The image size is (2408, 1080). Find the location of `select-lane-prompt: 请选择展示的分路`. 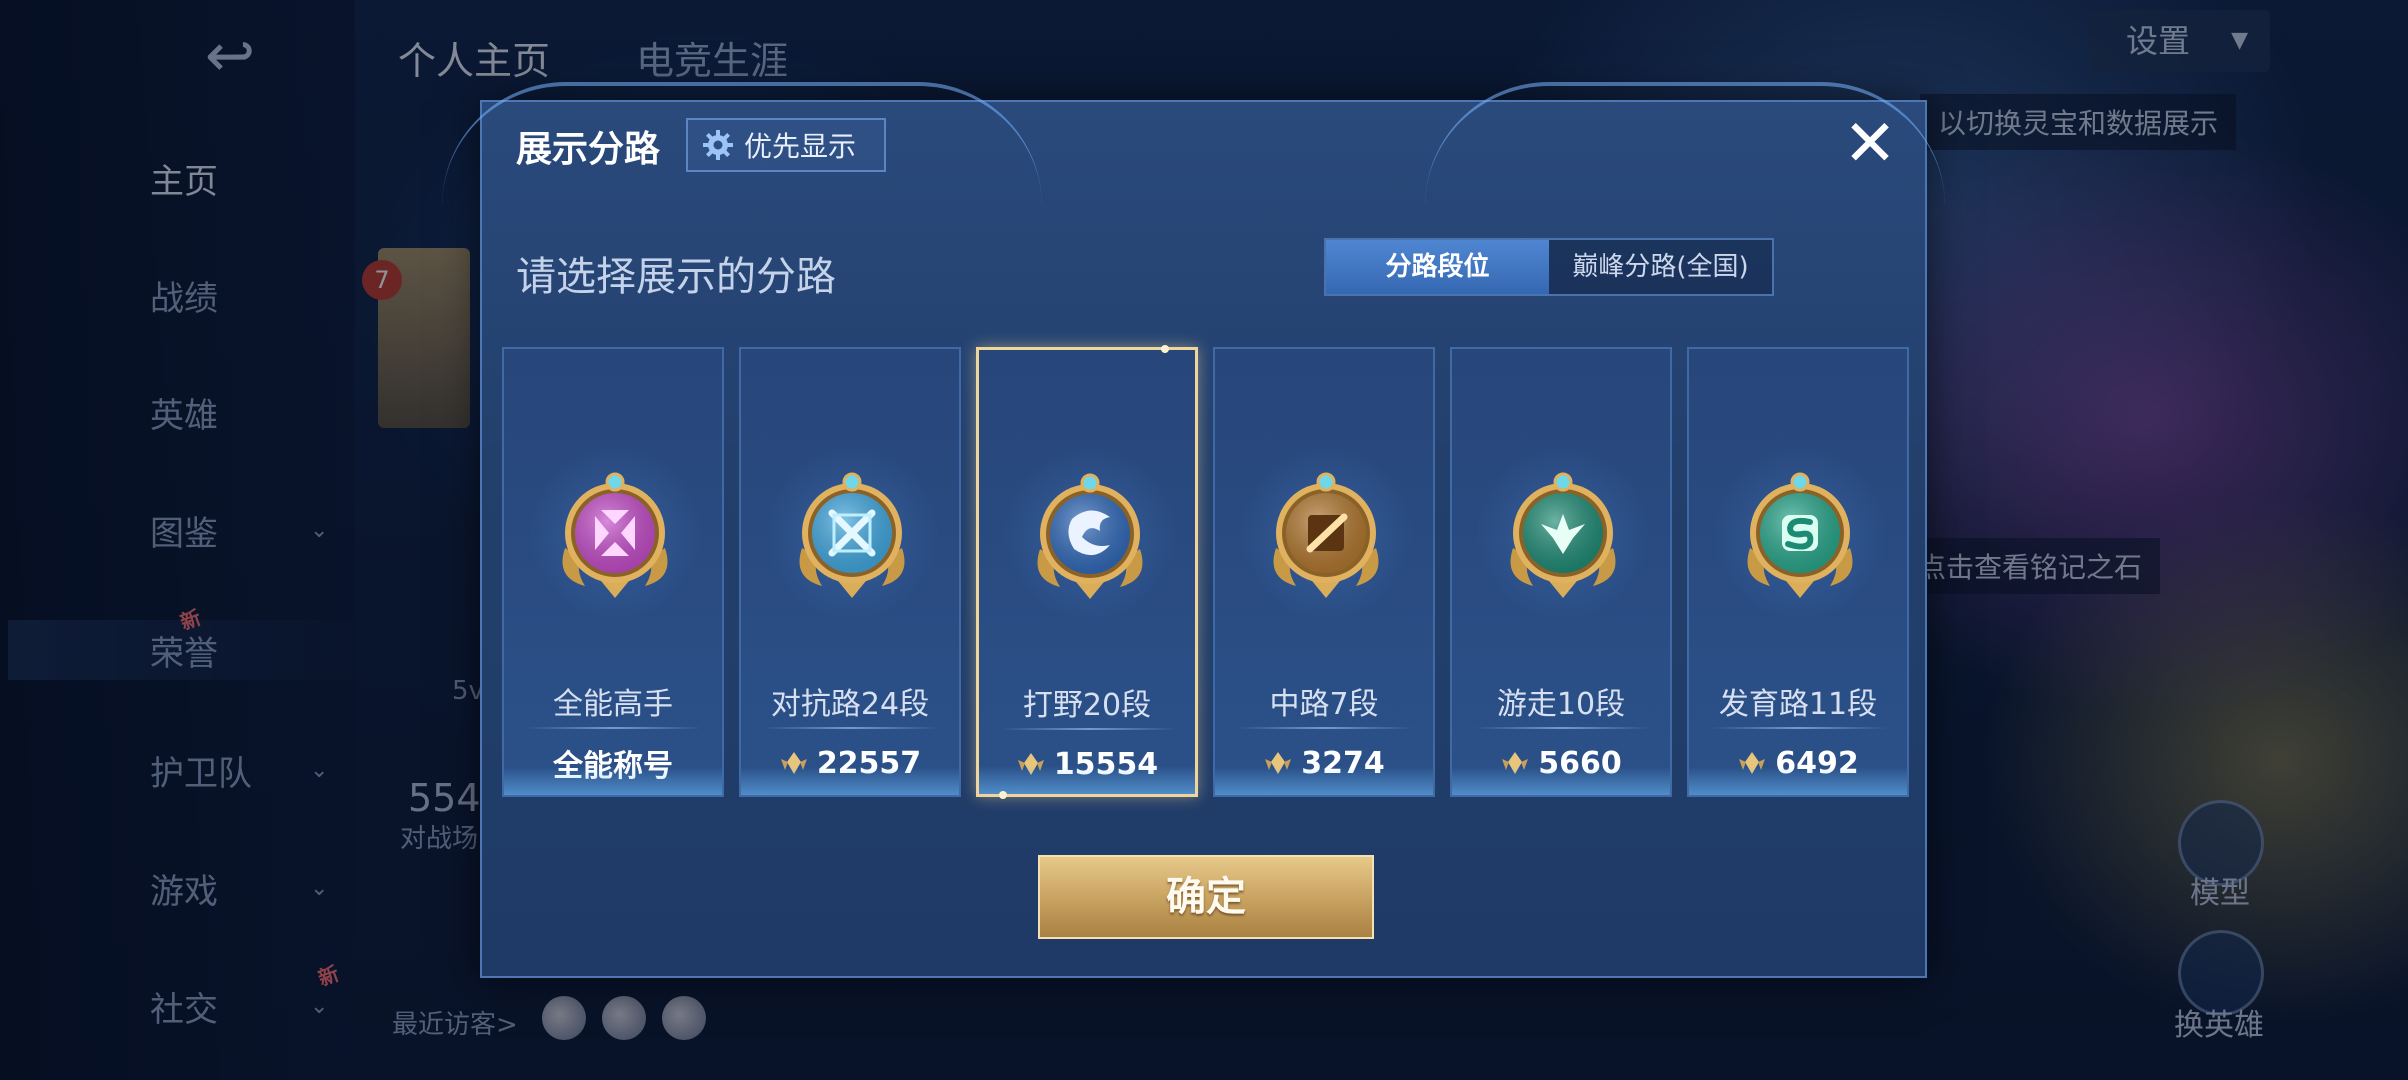

select-lane-prompt: 请选择展示的分路 is located at coordinates (676, 277).